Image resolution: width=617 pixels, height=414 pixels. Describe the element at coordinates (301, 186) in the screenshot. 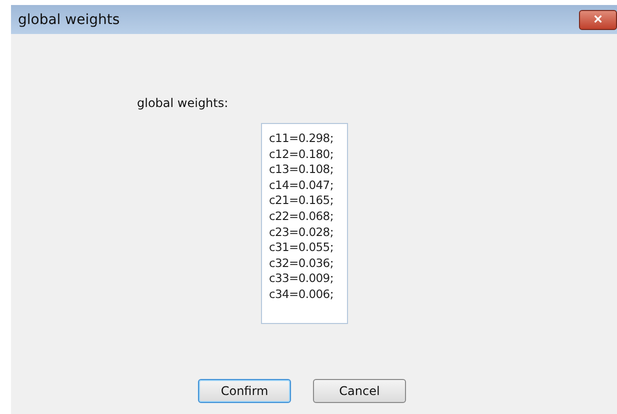

I see `weight-line: c14=0.047;` at that location.